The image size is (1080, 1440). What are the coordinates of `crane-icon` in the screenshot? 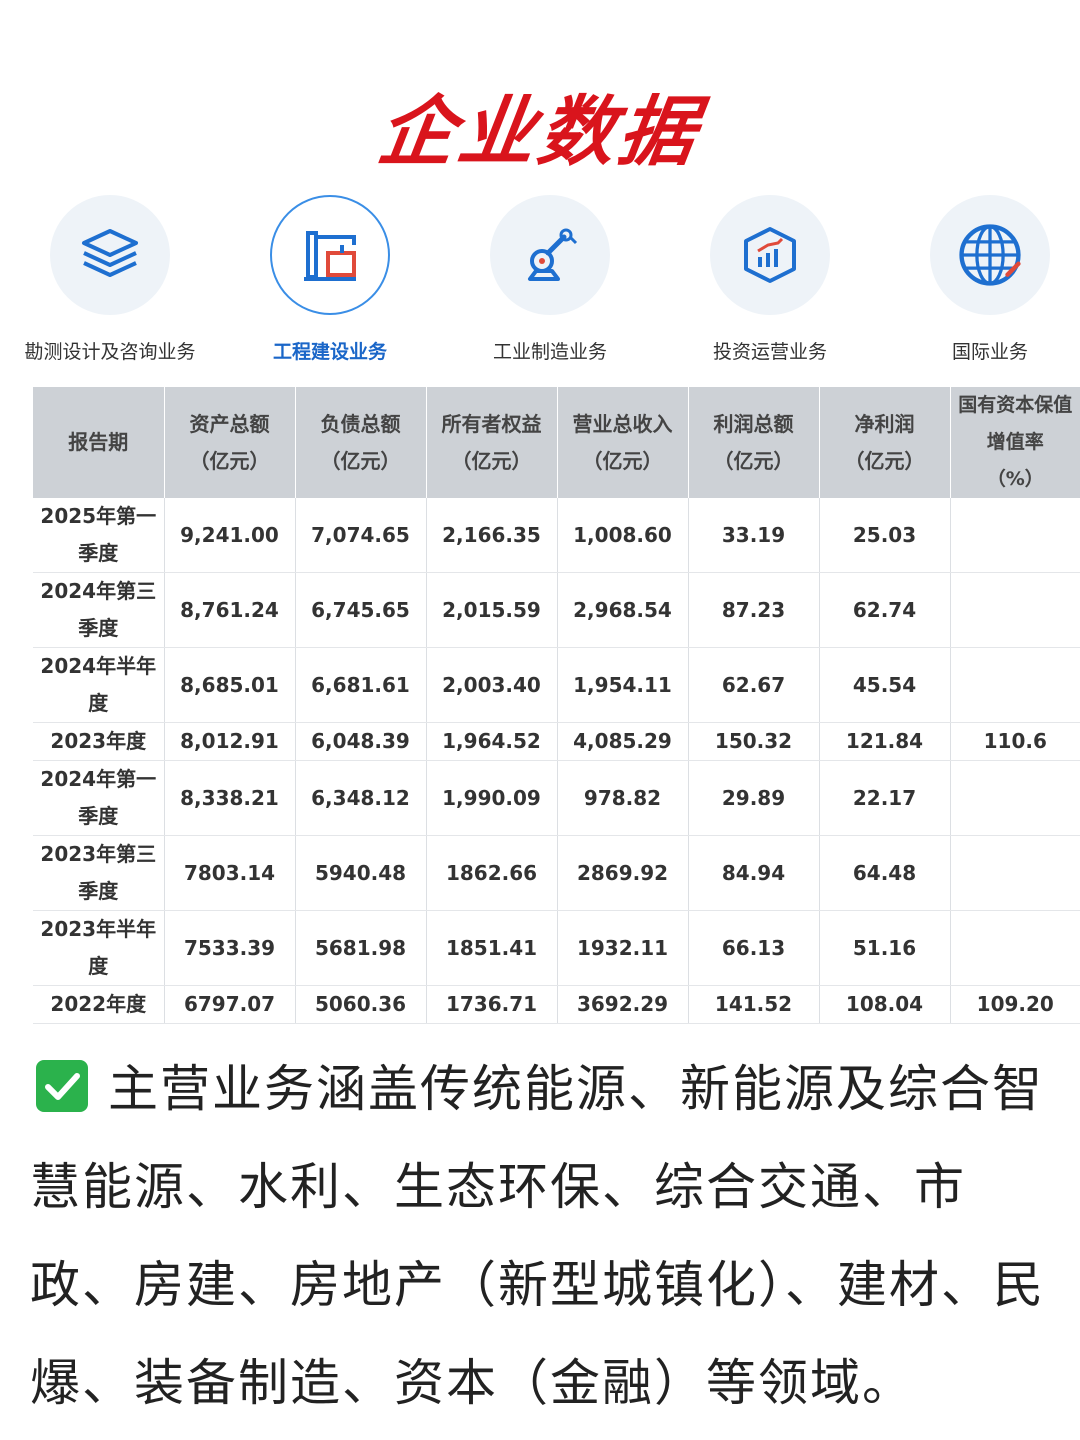 It's located at (330, 256).